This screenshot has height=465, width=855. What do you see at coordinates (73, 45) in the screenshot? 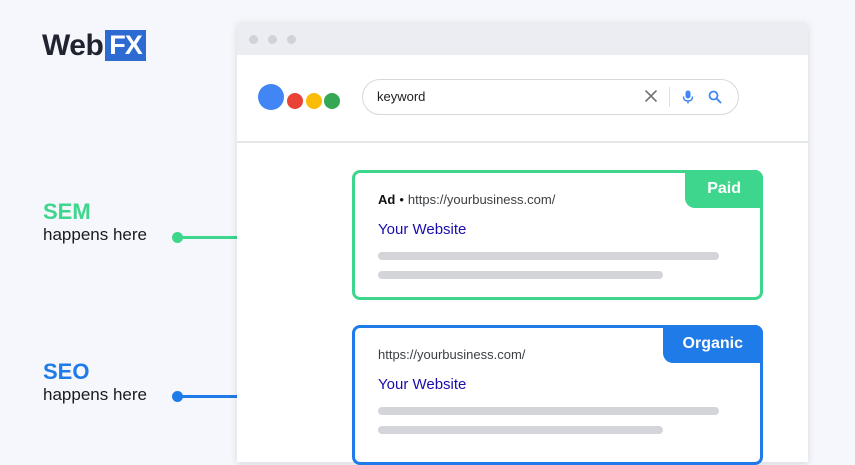
I see `logo-text: Web` at bounding box center [73, 45].